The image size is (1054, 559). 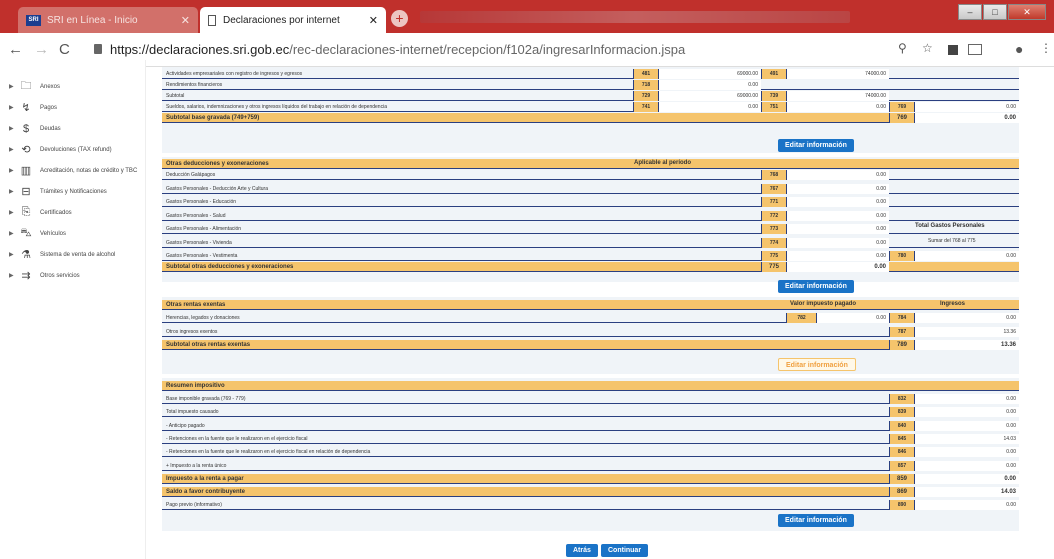 I want to click on menu-icon: ⋮, so click(x=1046, y=48).